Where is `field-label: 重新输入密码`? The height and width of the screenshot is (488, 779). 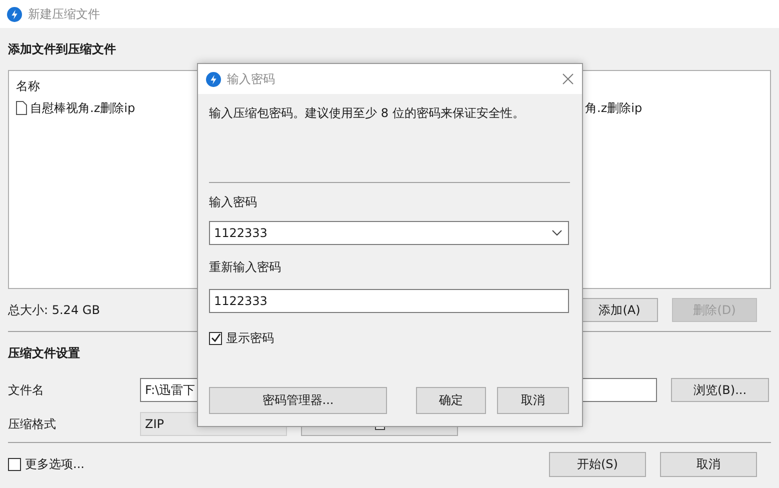 field-label: 重新输入密码 is located at coordinates (245, 267).